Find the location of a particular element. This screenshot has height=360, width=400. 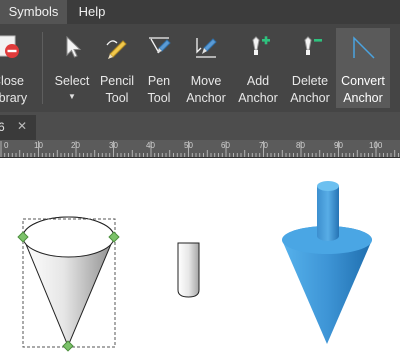

convert-anchor-button: Convert Anchor is located at coordinates (363, 68).